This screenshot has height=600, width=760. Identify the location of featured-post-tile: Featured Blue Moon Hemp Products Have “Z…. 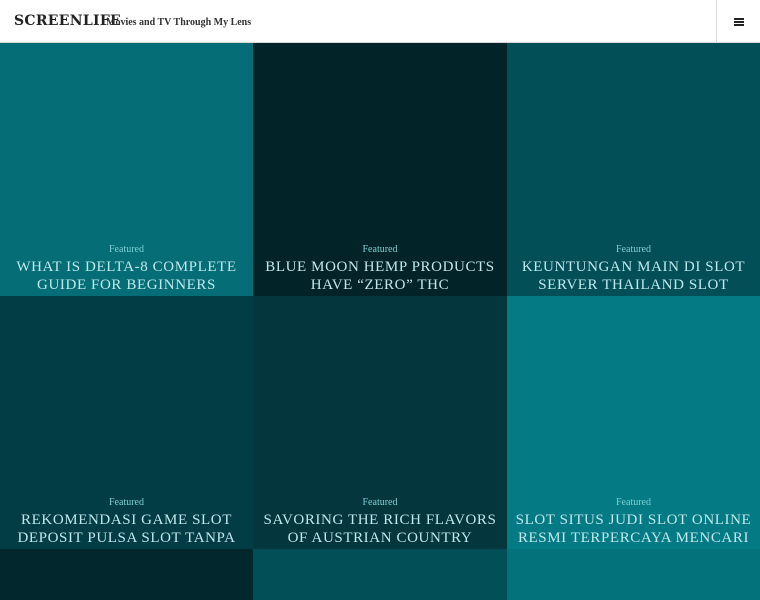
(380, 169).